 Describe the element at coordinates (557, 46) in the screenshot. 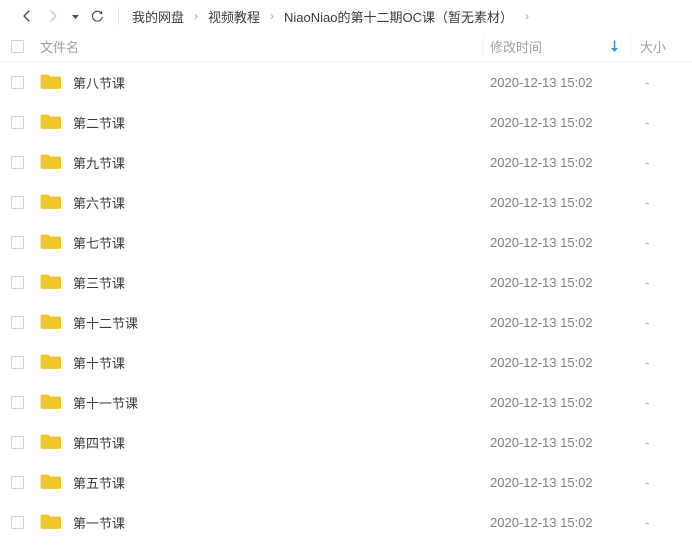

I see `column-header-time: 修改时间` at that location.